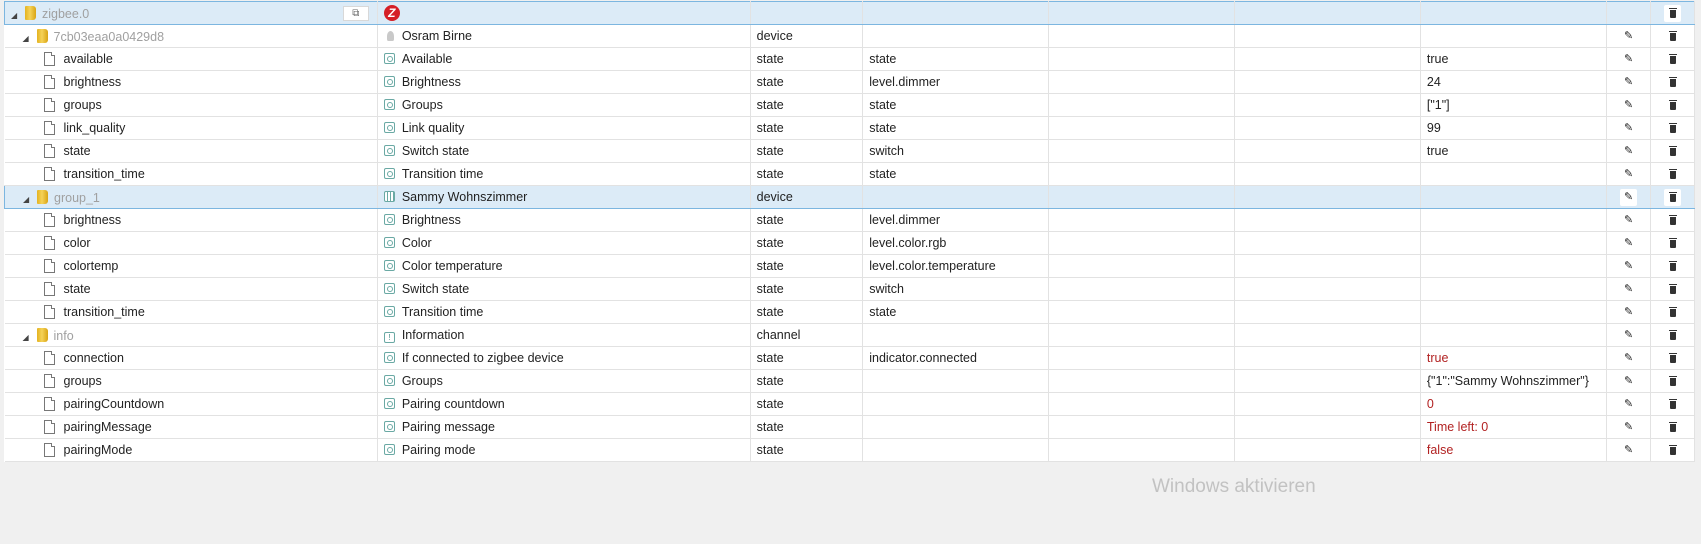 This screenshot has width=1701, height=544. Describe the element at coordinates (564, 335) in the screenshot. I see `object-name-cell: ! Information` at that location.